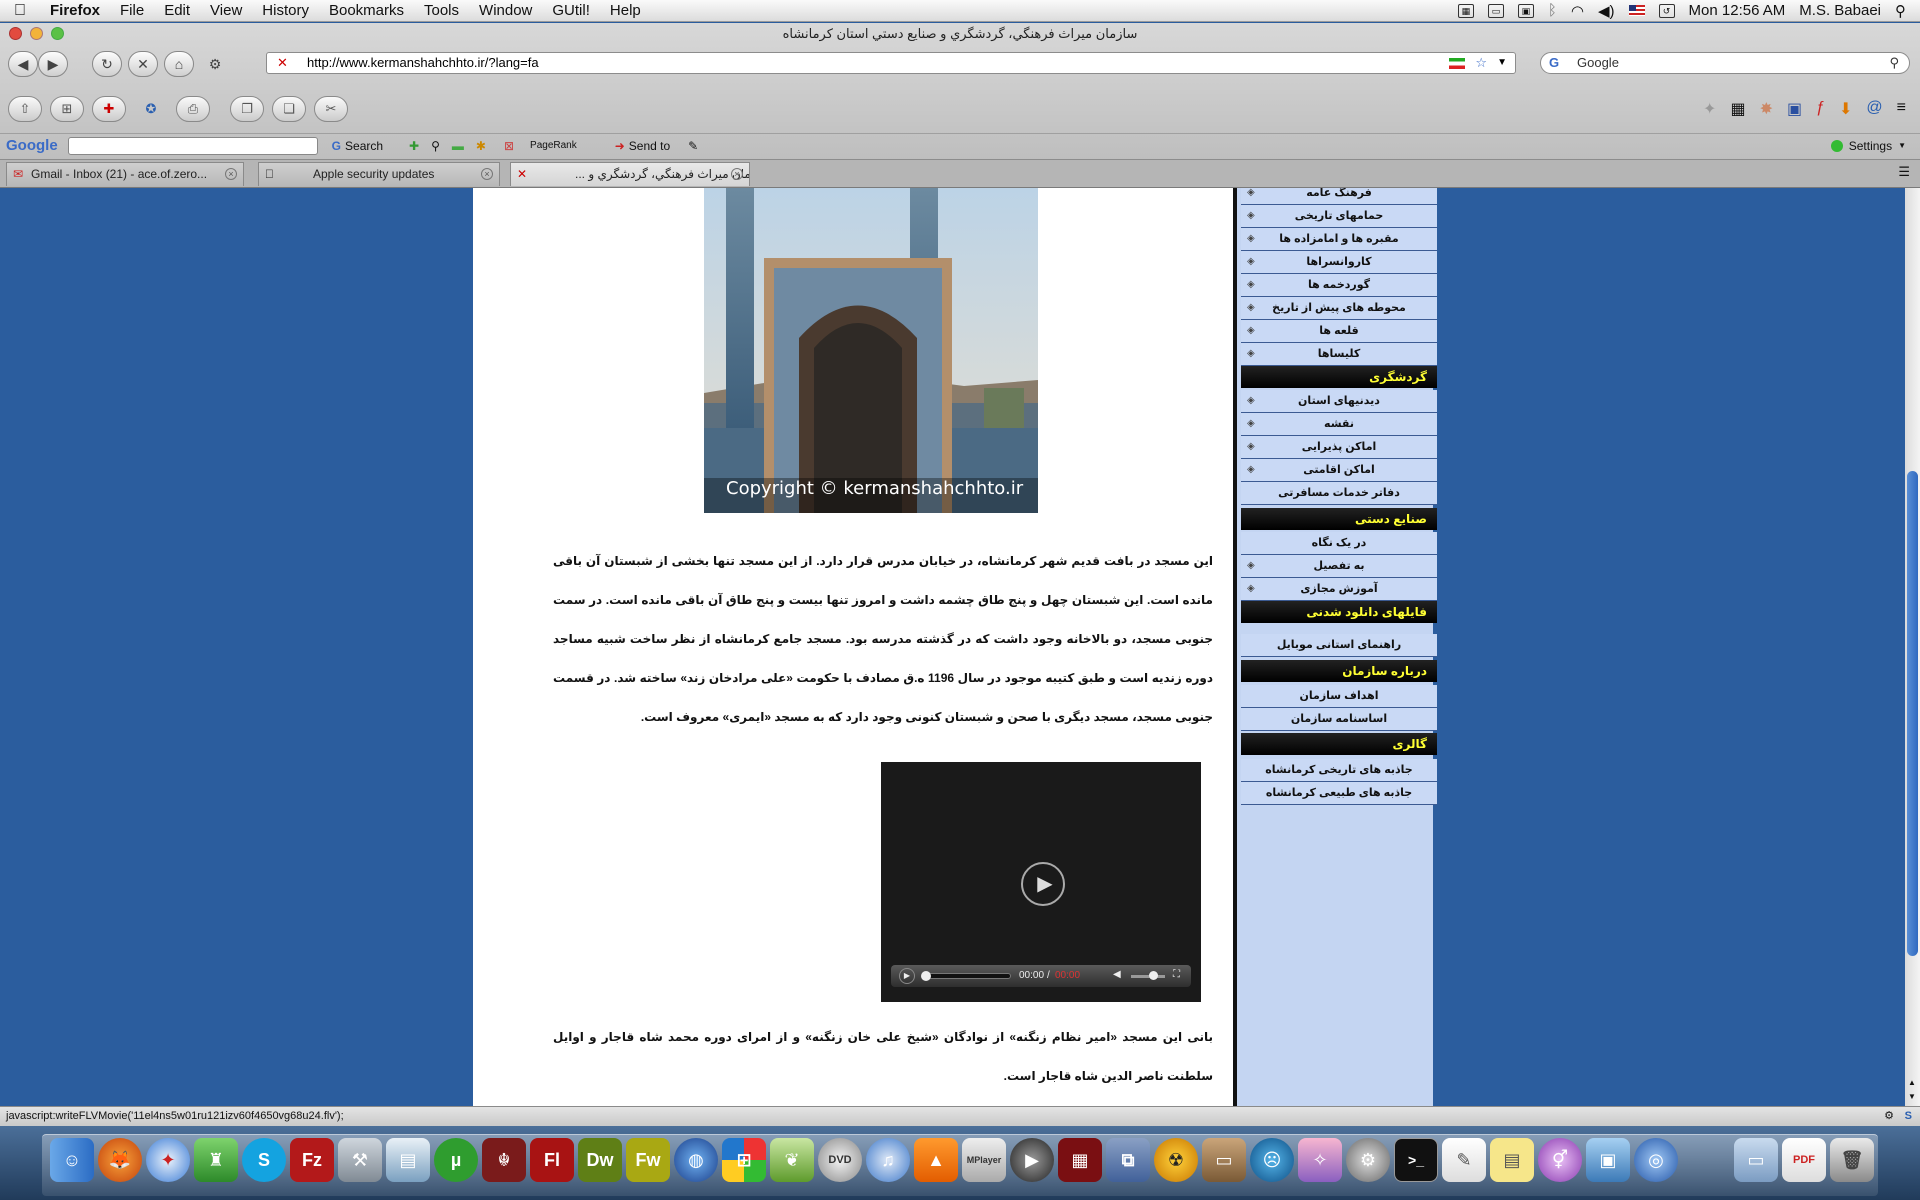  Describe the element at coordinates (1464, 1160) in the screenshot. I see `textedit-icon: ✎` at that location.